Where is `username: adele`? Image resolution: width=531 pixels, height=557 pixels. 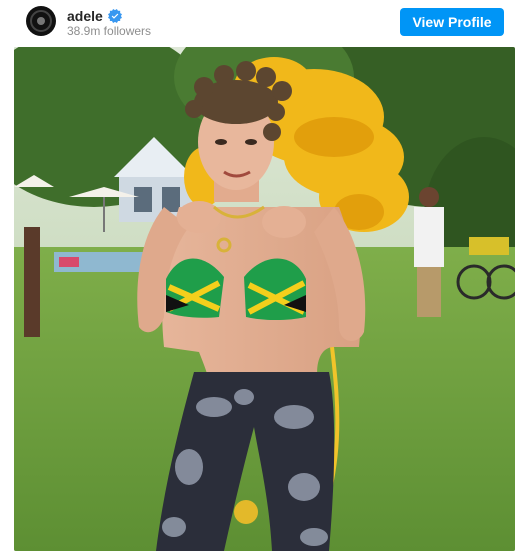 username: adele is located at coordinates (85, 16).